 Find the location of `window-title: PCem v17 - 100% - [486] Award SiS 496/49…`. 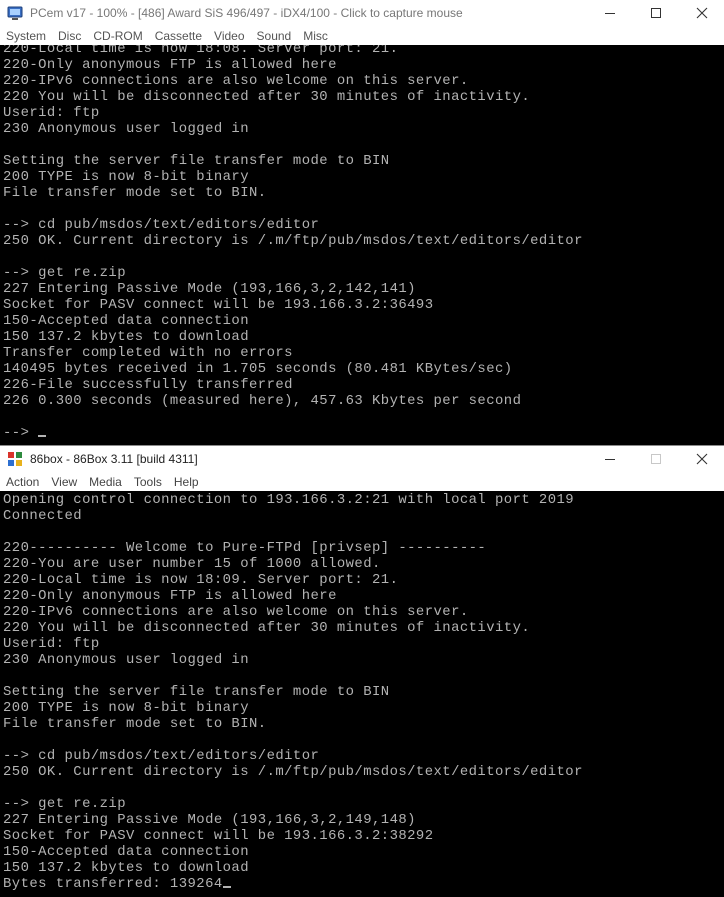

window-title: PCem v17 - 100% - [486] Award SiS 496/49… is located at coordinates (246, 13).